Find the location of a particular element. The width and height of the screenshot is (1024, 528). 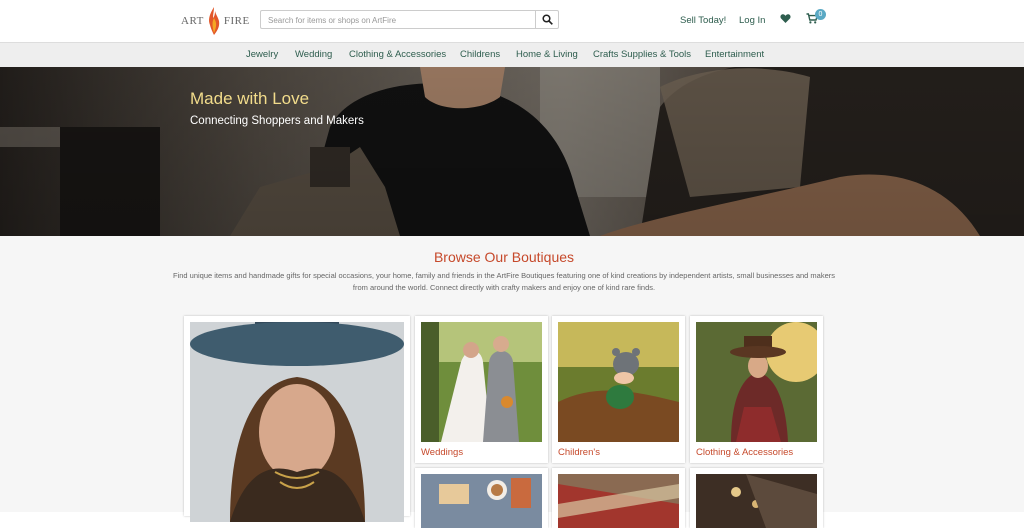

boutique-card-home-living is located at coordinates (481, 498).